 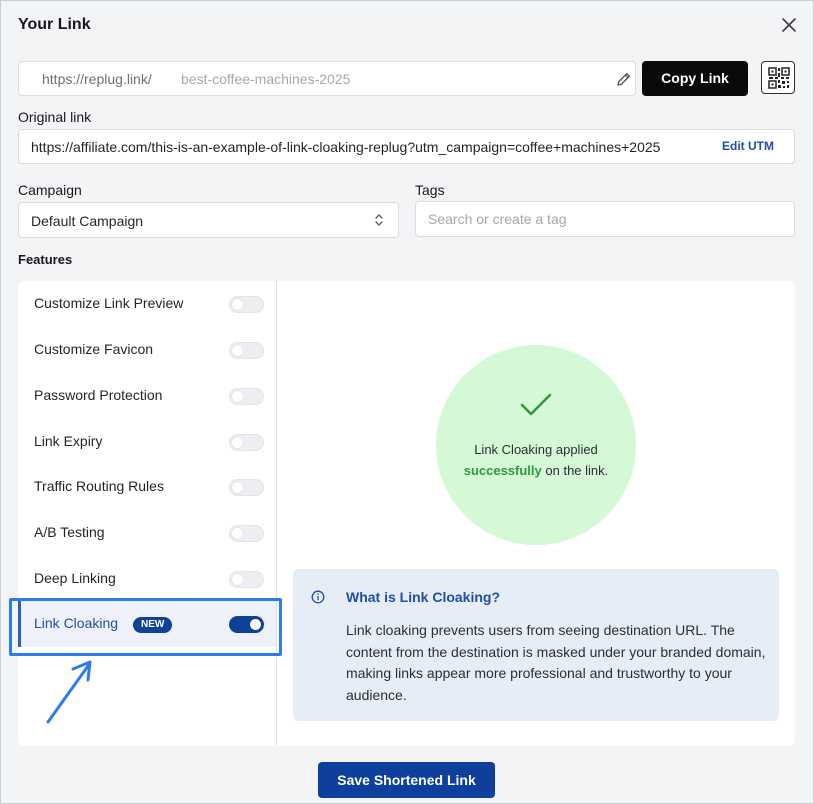 What do you see at coordinates (536, 404) in the screenshot?
I see `checkmark-icon` at bounding box center [536, 404].